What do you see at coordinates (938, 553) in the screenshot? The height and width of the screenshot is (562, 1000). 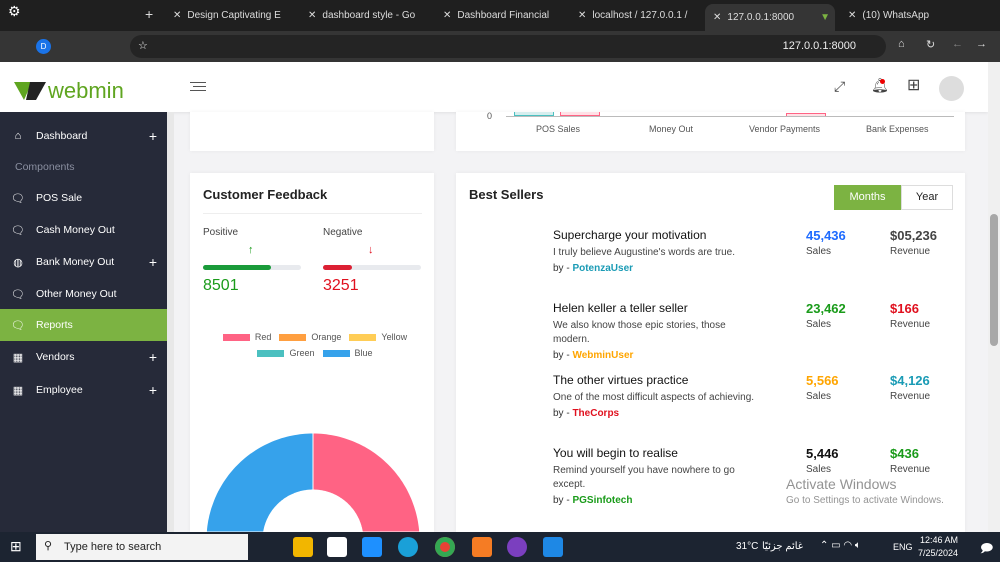 I see `clock-date: 7/25/2024` at bounding box center [938, 553].